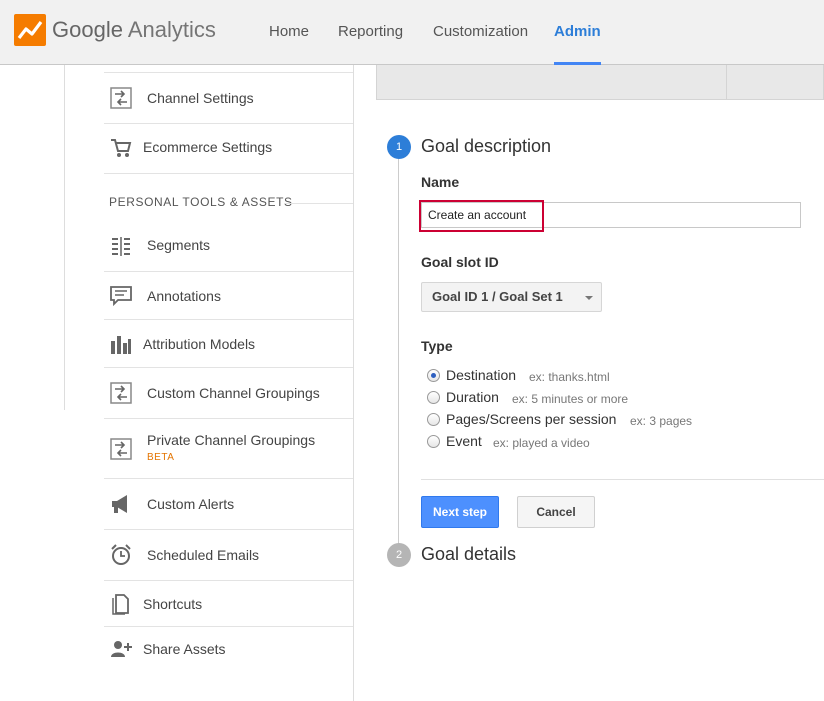 Image resolution: width=824 pixels, height=701 pixels. I want to click on type-option-label: Event, so click(464, 441).